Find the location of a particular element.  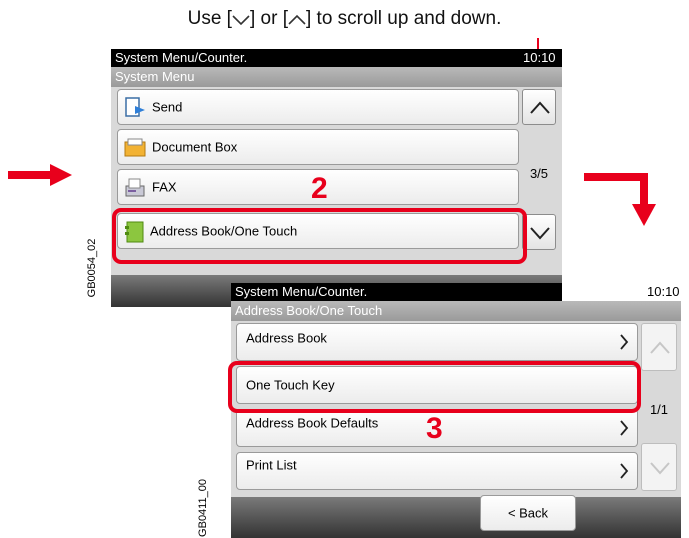

back-label: < Back is located at coordinates (528, 513).